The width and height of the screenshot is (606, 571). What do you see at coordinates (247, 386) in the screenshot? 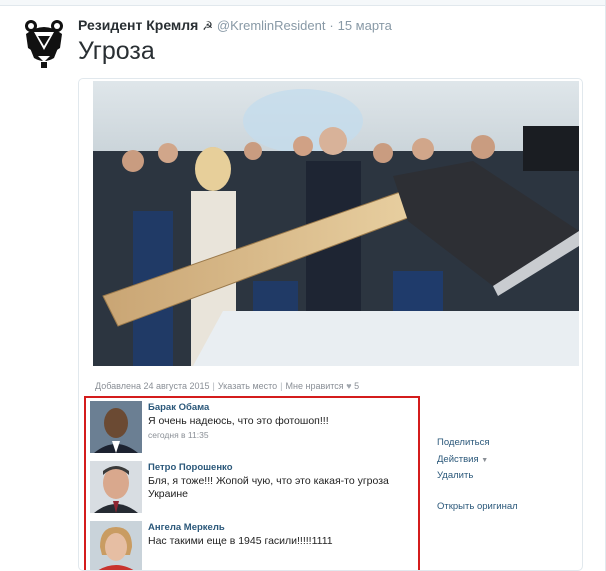
I see `set-location-link: Указать место` at bounding box center [247, 386].